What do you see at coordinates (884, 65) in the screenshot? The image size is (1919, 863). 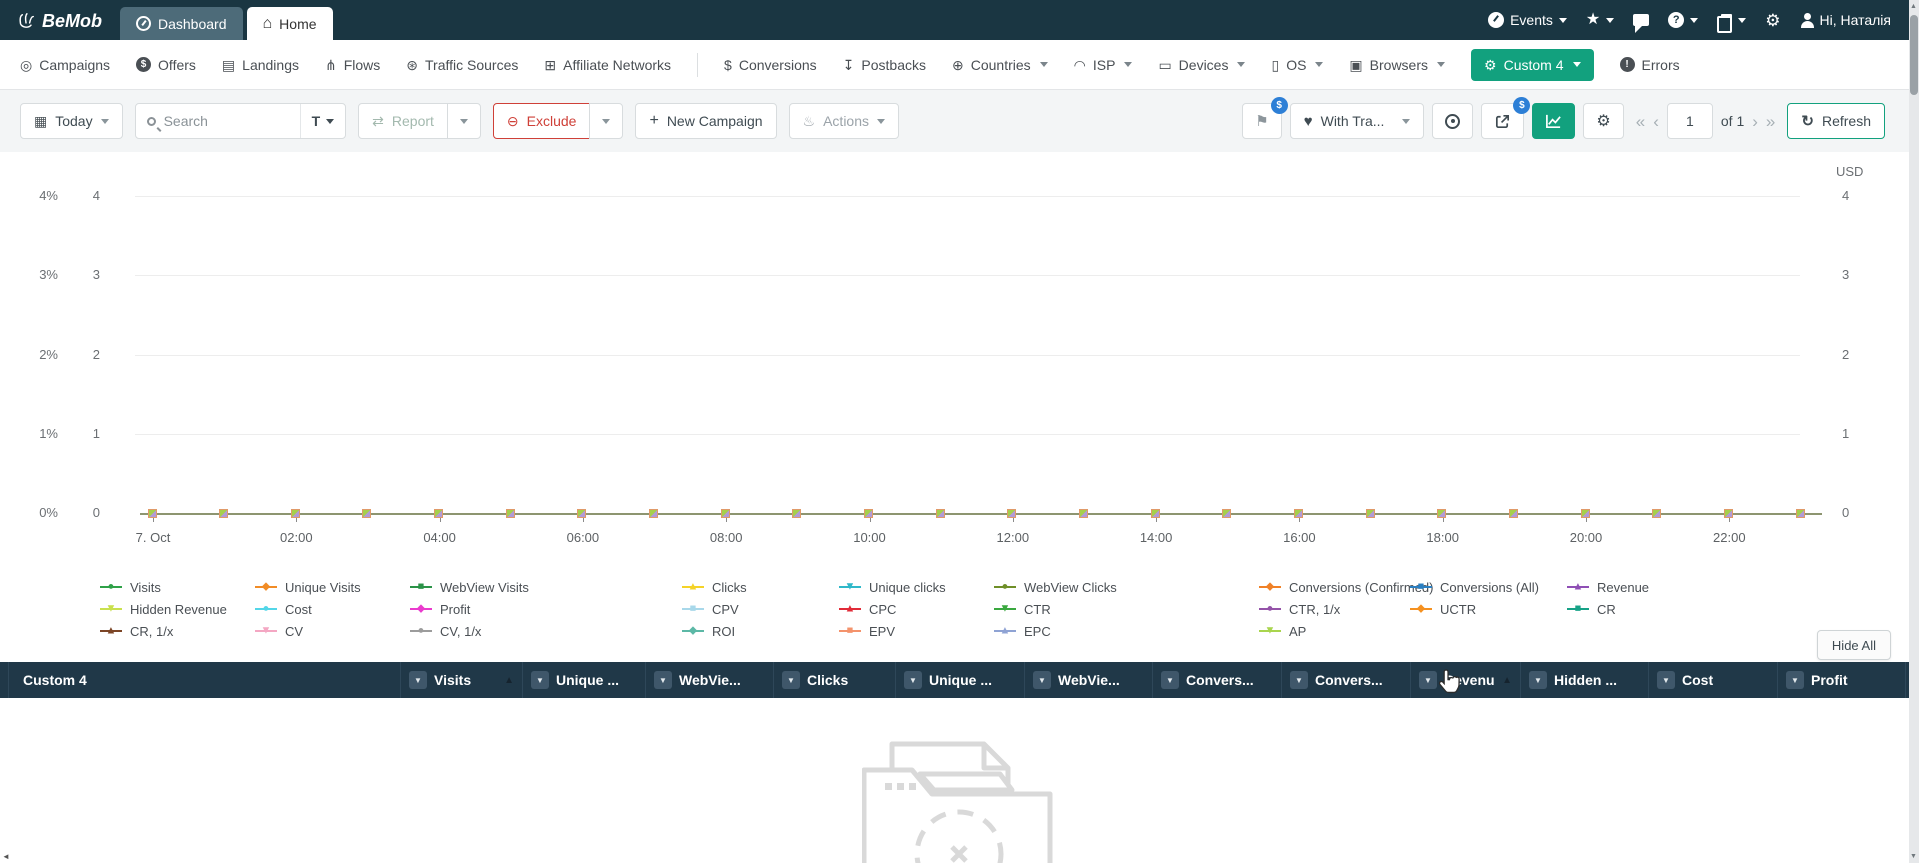 I see `nav-item-postbacks: ↧ Postbacks` at bounding box center [884, 65].